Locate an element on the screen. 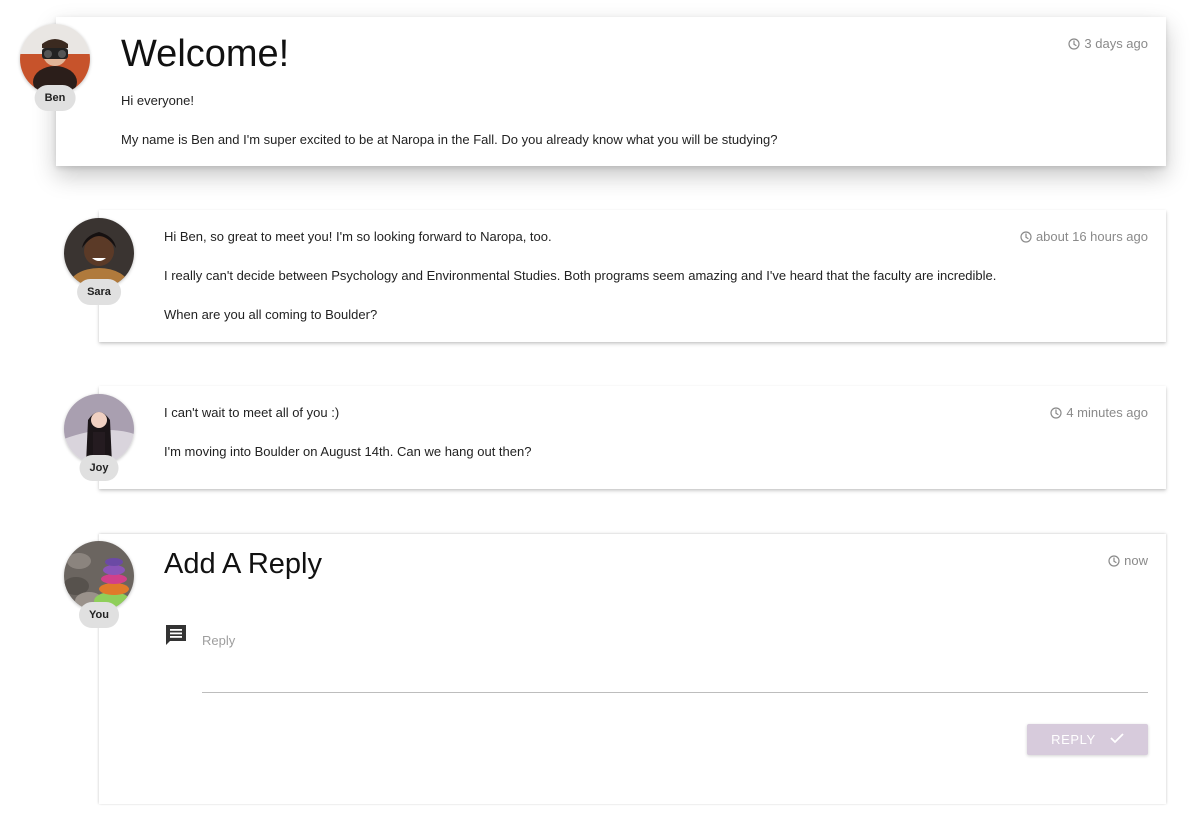  reply-form-title: Add A Reply is located at coordinates (243, 564).